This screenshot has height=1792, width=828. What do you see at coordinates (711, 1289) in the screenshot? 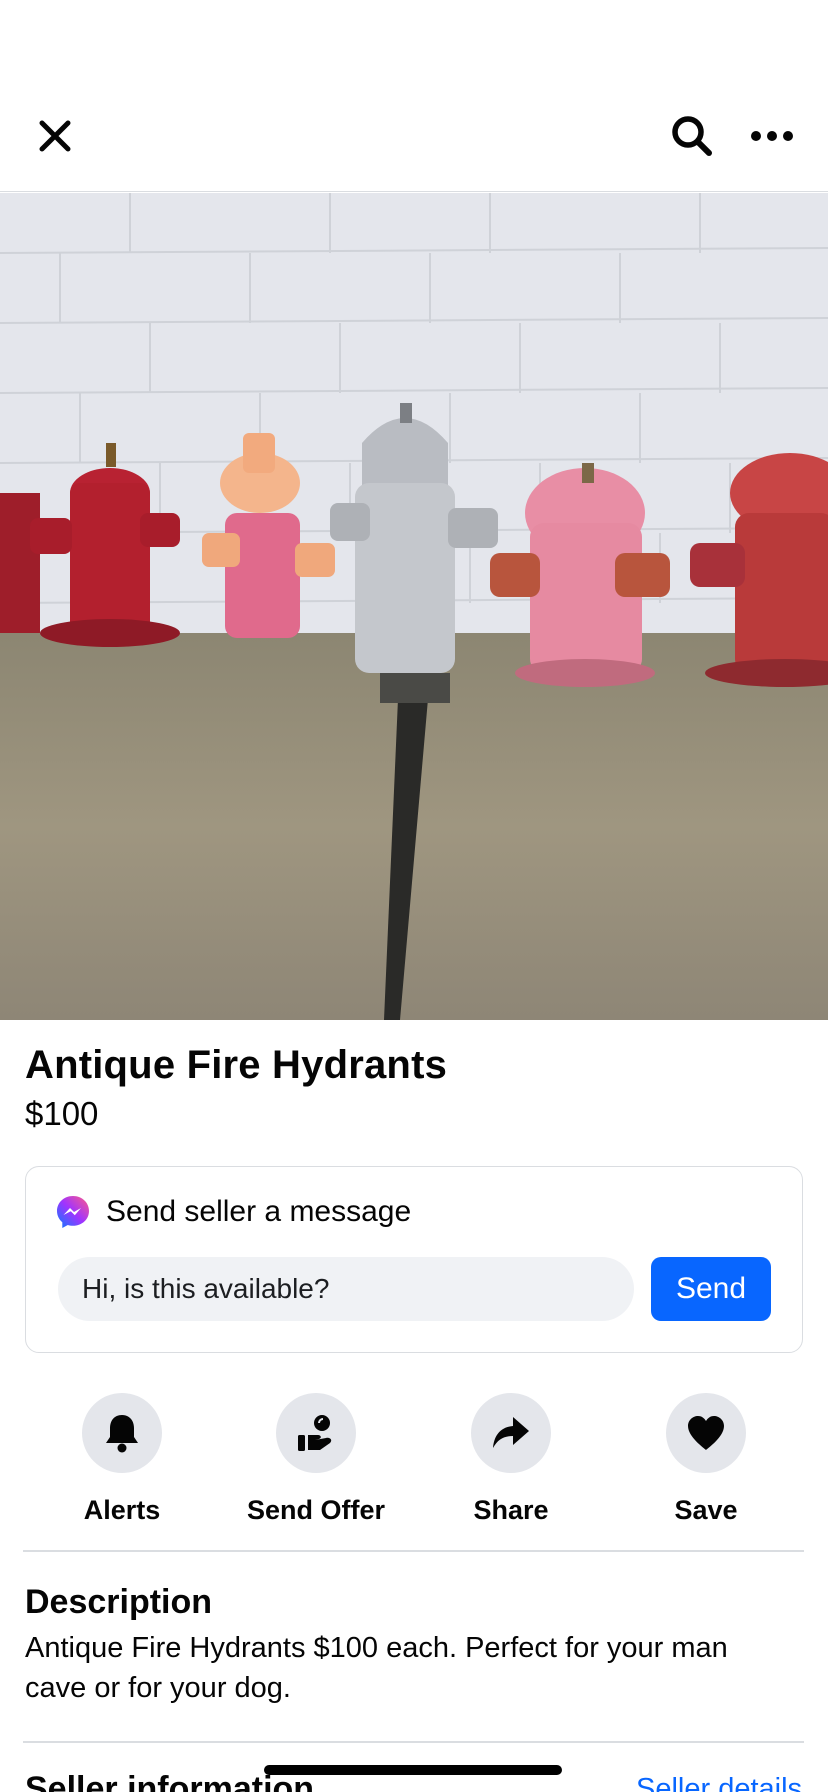
I see `send-button: Send` at bounding box center [711, 1289].